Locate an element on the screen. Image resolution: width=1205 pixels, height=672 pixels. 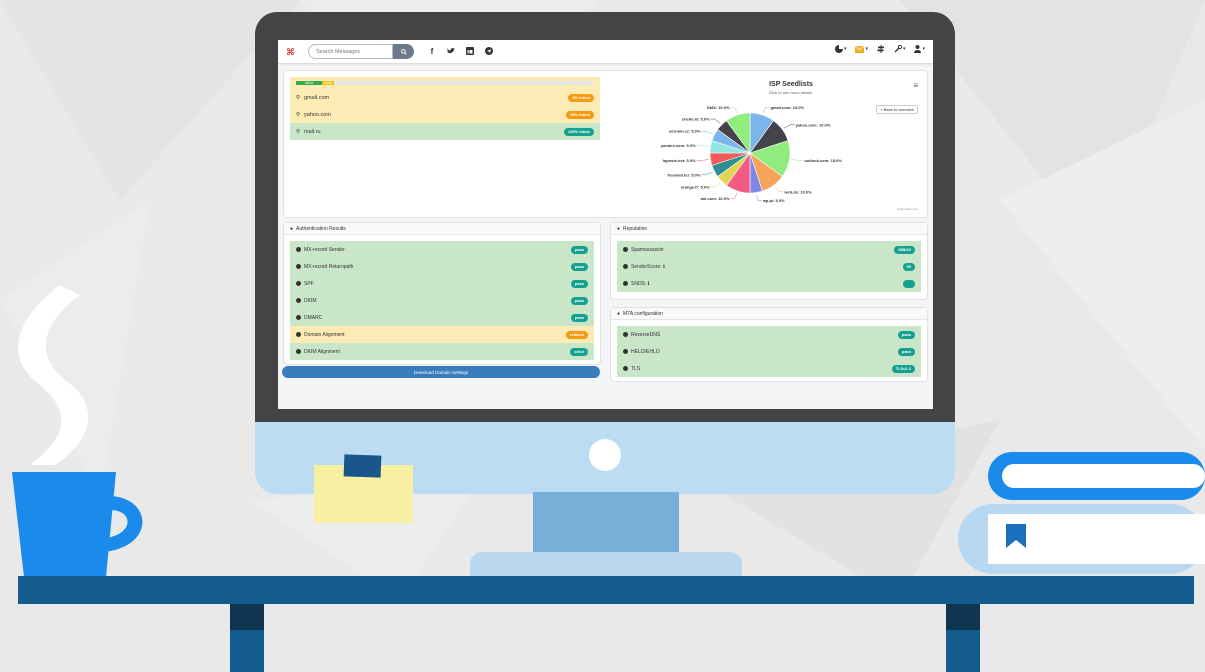
search-button is located at coordinates (403, 51).